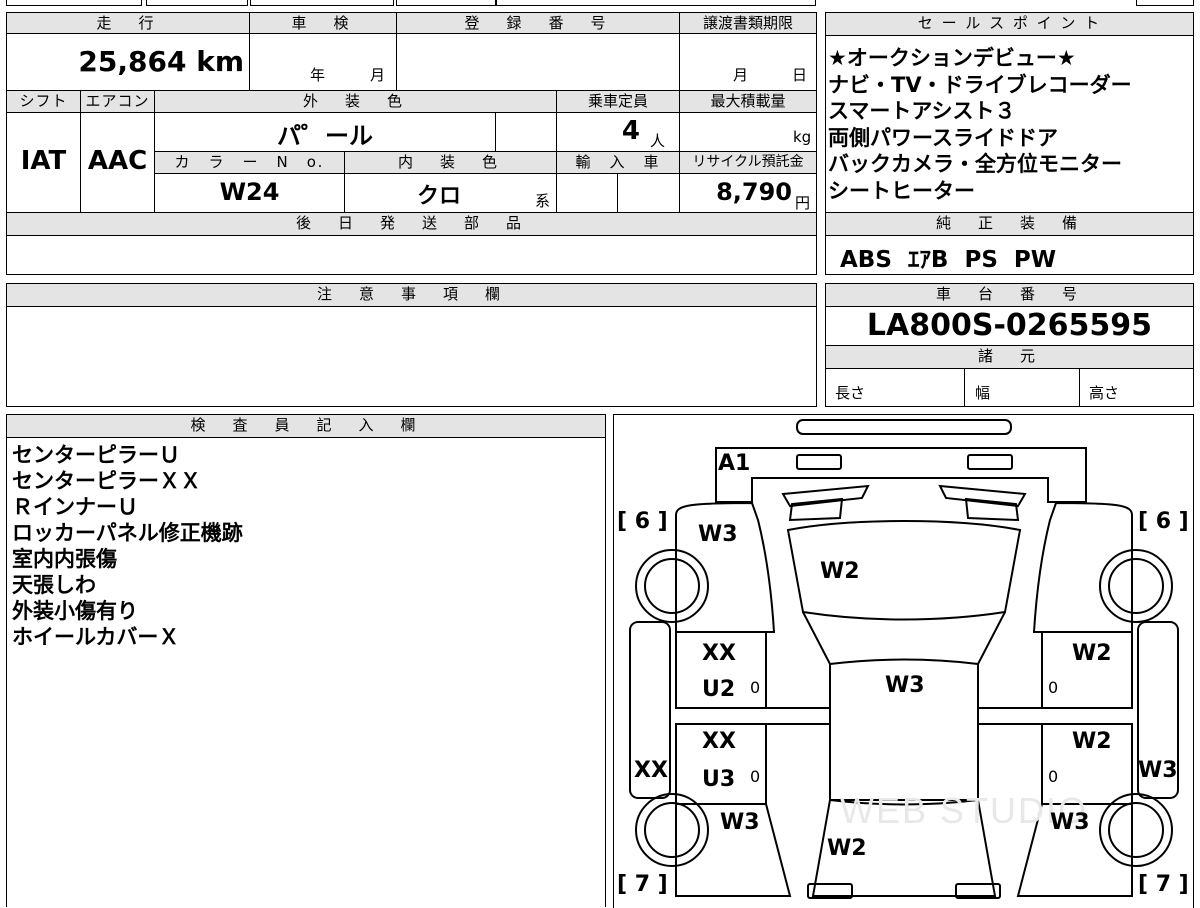 This screenshot has height=908, width=1200. I want to click on inspector-note: 天張しわ, so click(54, 585).